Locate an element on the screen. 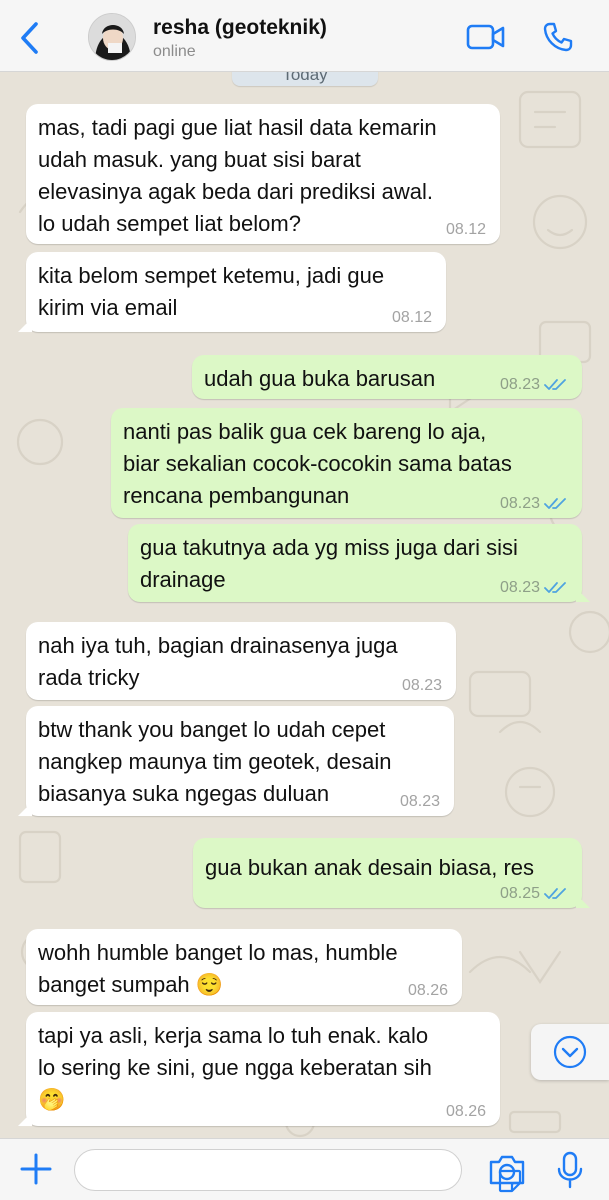 The image size is (609, 1200). chevron-left-icon is located at coordinates (29, 38).